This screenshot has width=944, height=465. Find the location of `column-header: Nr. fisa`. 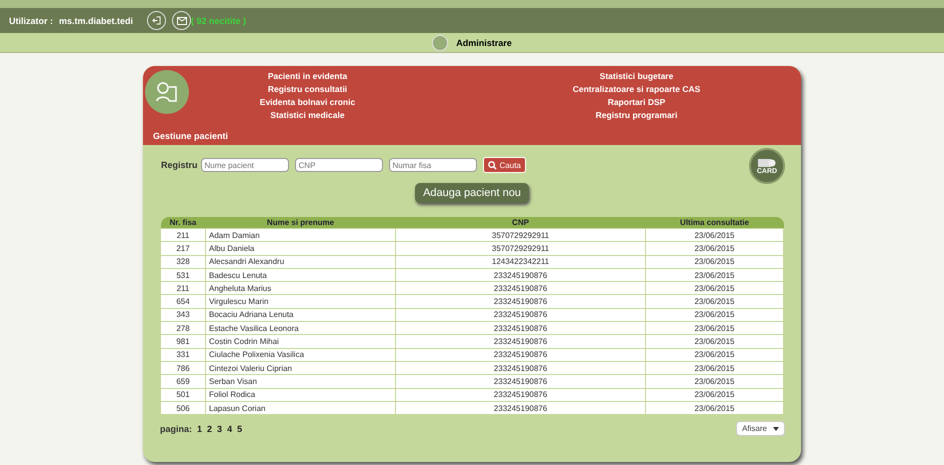

column-header: Nr. fisa is located at coordinates (183, 222).